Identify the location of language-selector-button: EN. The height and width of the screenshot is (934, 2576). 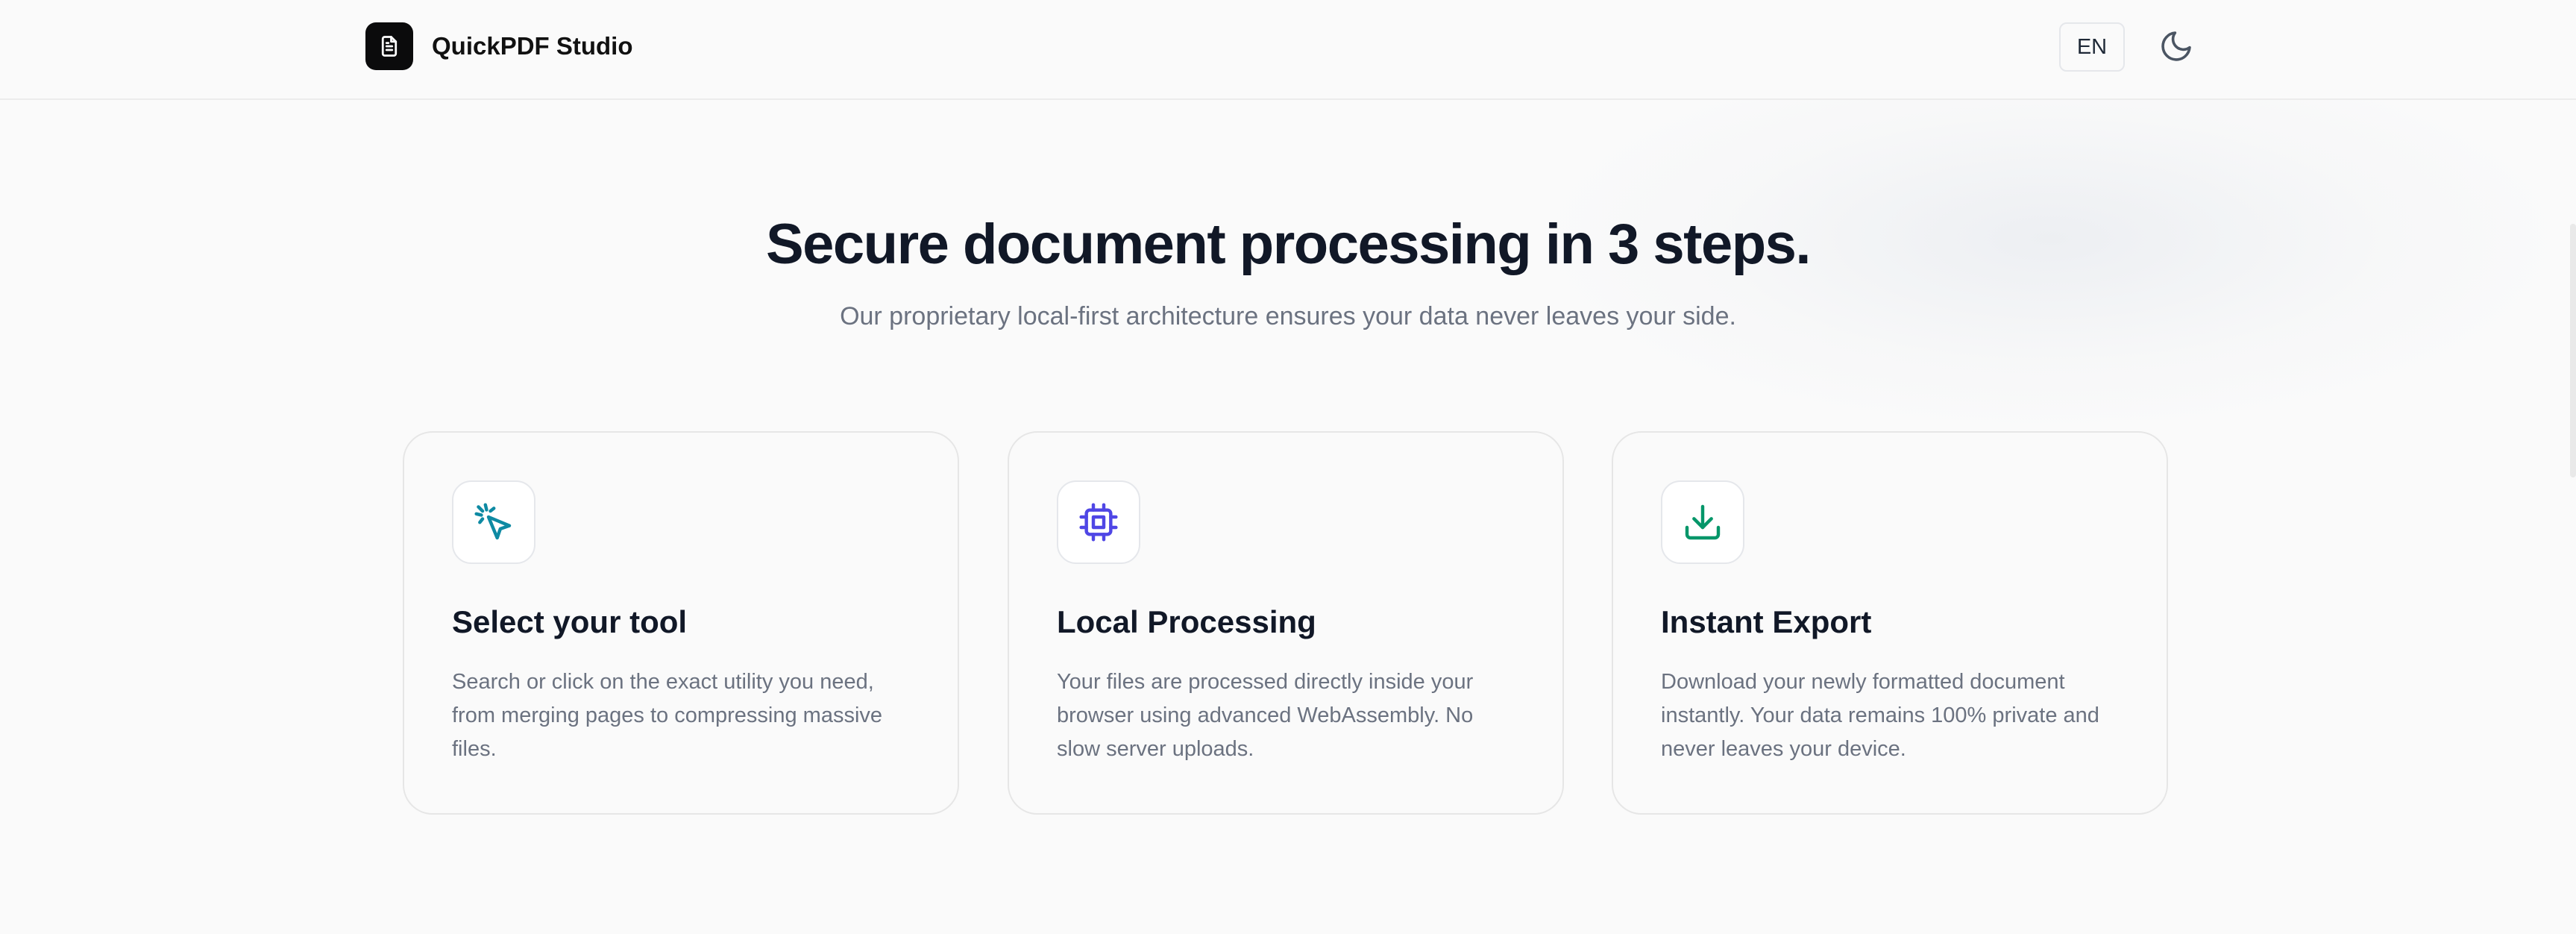
(2092, 47).